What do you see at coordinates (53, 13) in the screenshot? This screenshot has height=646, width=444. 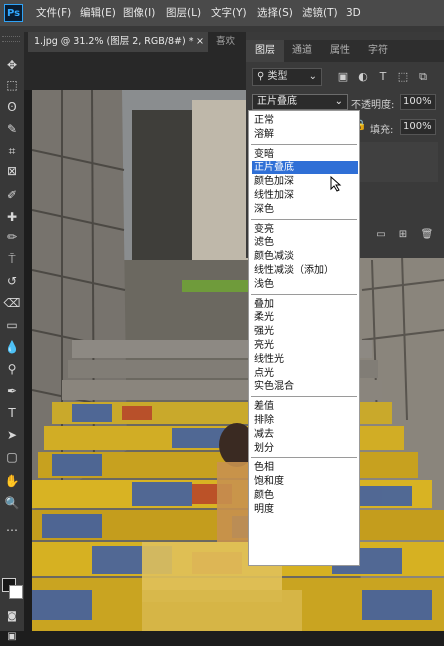 I see `menu-file: 文件(F)` at bounding box center [53, 13].